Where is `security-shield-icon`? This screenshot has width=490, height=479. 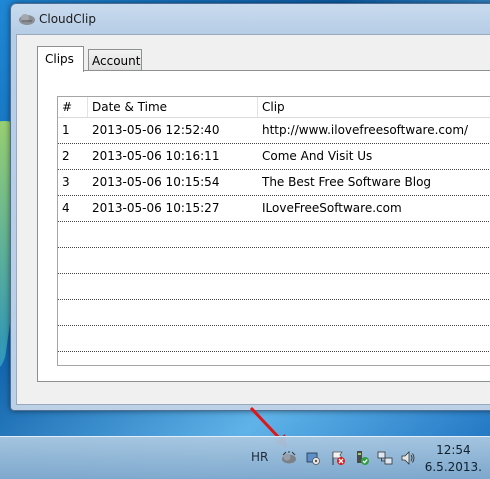
security-shield-icon is located at coordinates (362, 458).